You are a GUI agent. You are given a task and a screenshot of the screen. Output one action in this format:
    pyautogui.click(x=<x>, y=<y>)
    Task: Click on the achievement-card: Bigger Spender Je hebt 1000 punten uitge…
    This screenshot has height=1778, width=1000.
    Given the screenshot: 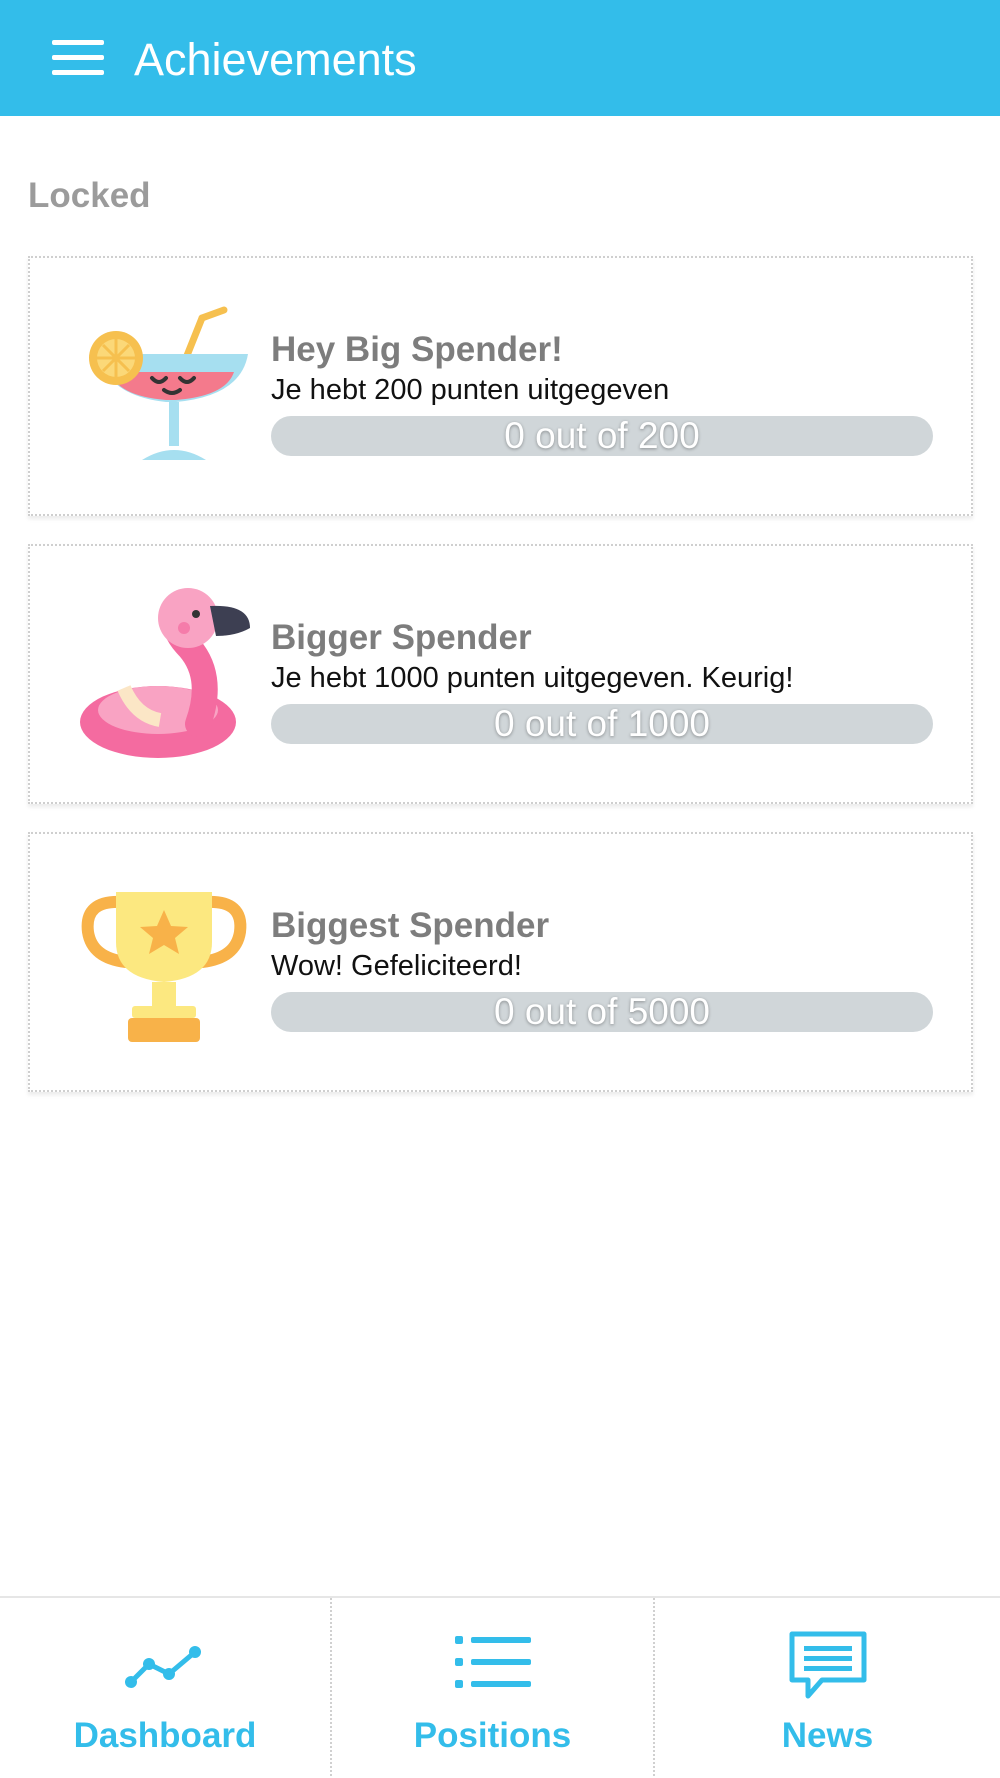 What is the action you would take?
    pyautogui.click(x=500, y=674)
    